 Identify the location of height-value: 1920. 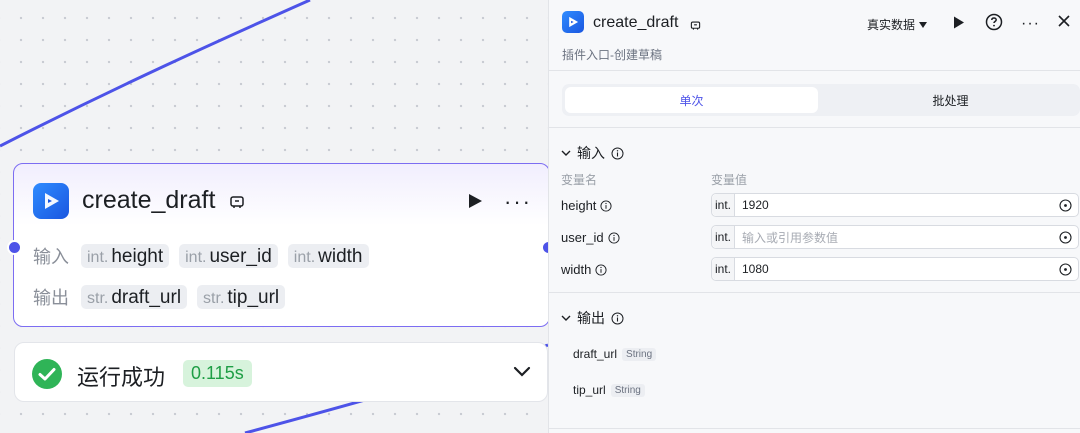
(900, 205).